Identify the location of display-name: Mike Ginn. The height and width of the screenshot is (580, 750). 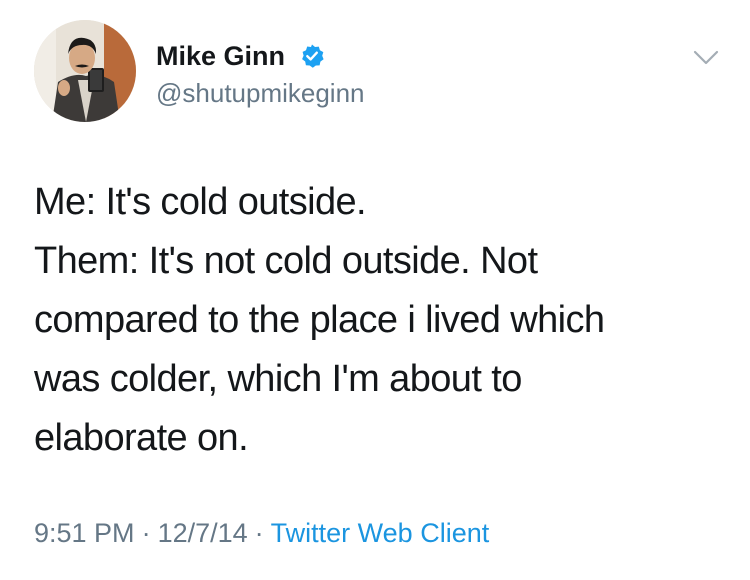
(220, 56).